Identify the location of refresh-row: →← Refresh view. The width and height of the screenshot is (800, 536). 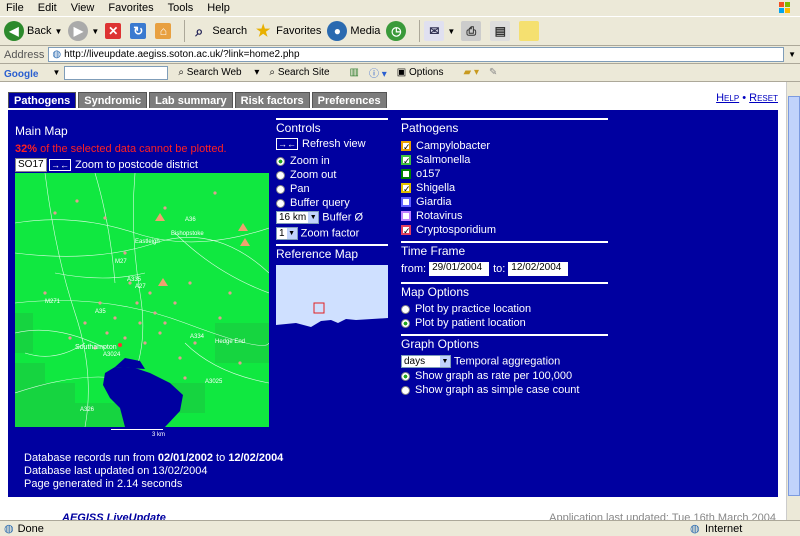
(332, 144).